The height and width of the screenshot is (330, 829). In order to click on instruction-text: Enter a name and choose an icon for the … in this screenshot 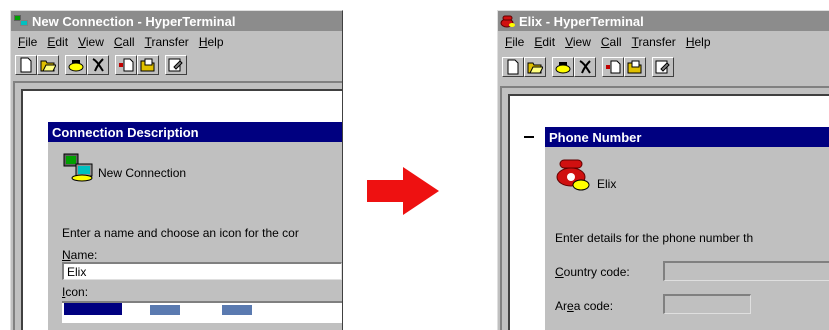, I will do `click(180, 233)`.